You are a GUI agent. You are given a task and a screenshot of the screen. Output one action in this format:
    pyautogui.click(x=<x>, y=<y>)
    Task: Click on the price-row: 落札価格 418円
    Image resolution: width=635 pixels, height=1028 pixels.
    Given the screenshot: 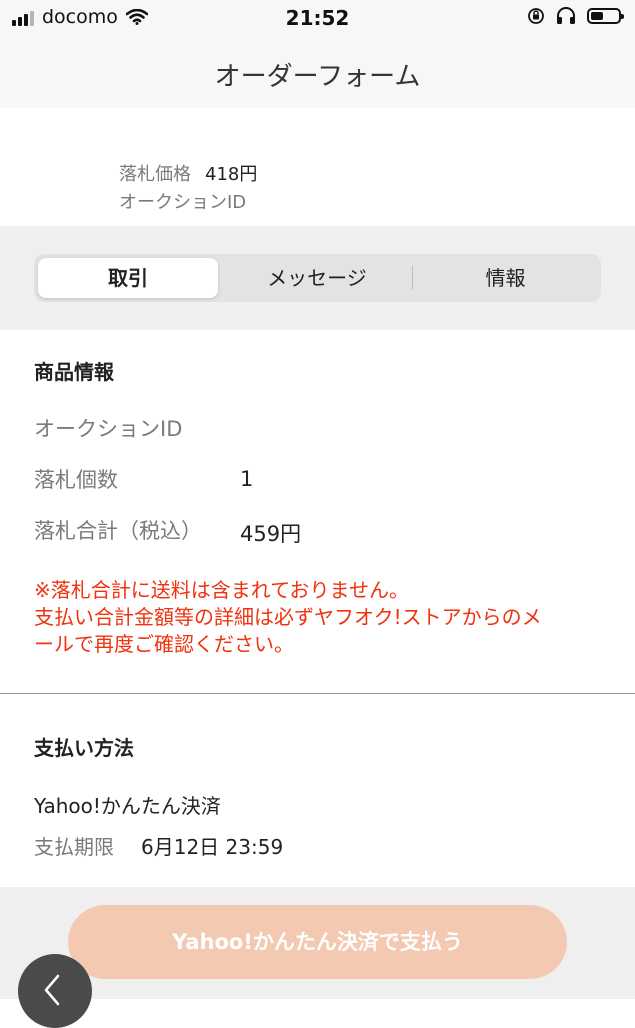 What is the action you would take?
    pyautogui.click(x=188, y=173)
    